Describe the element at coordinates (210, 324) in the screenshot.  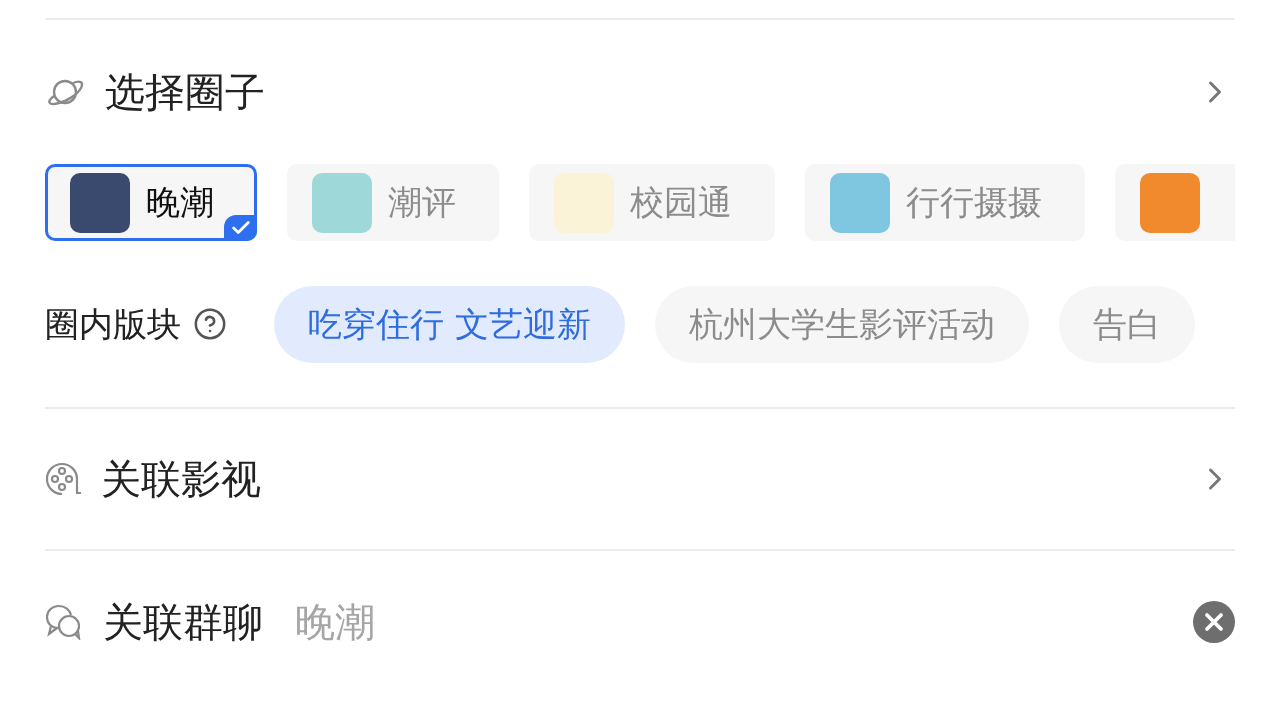
I see `help-icon` at that location.